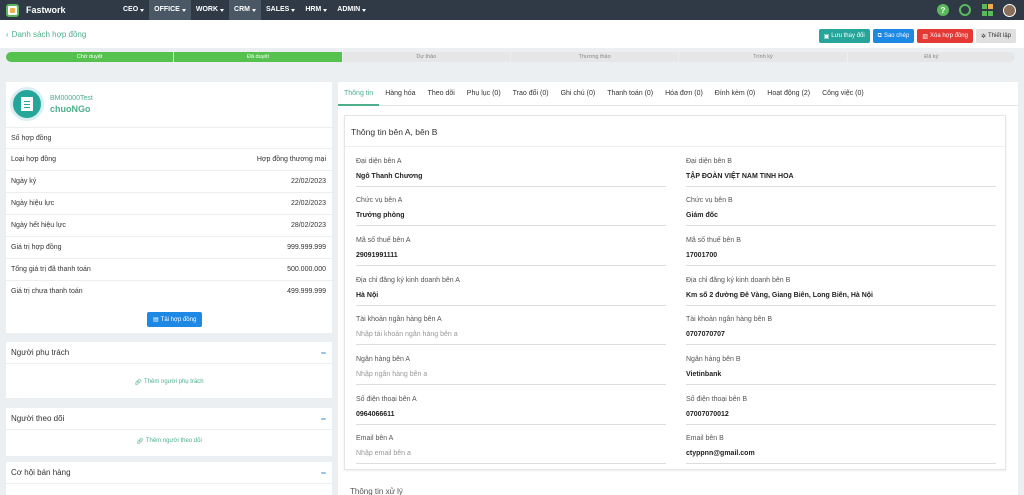  I want to click on chevron-left-icon: ‹, so click(7, 34).